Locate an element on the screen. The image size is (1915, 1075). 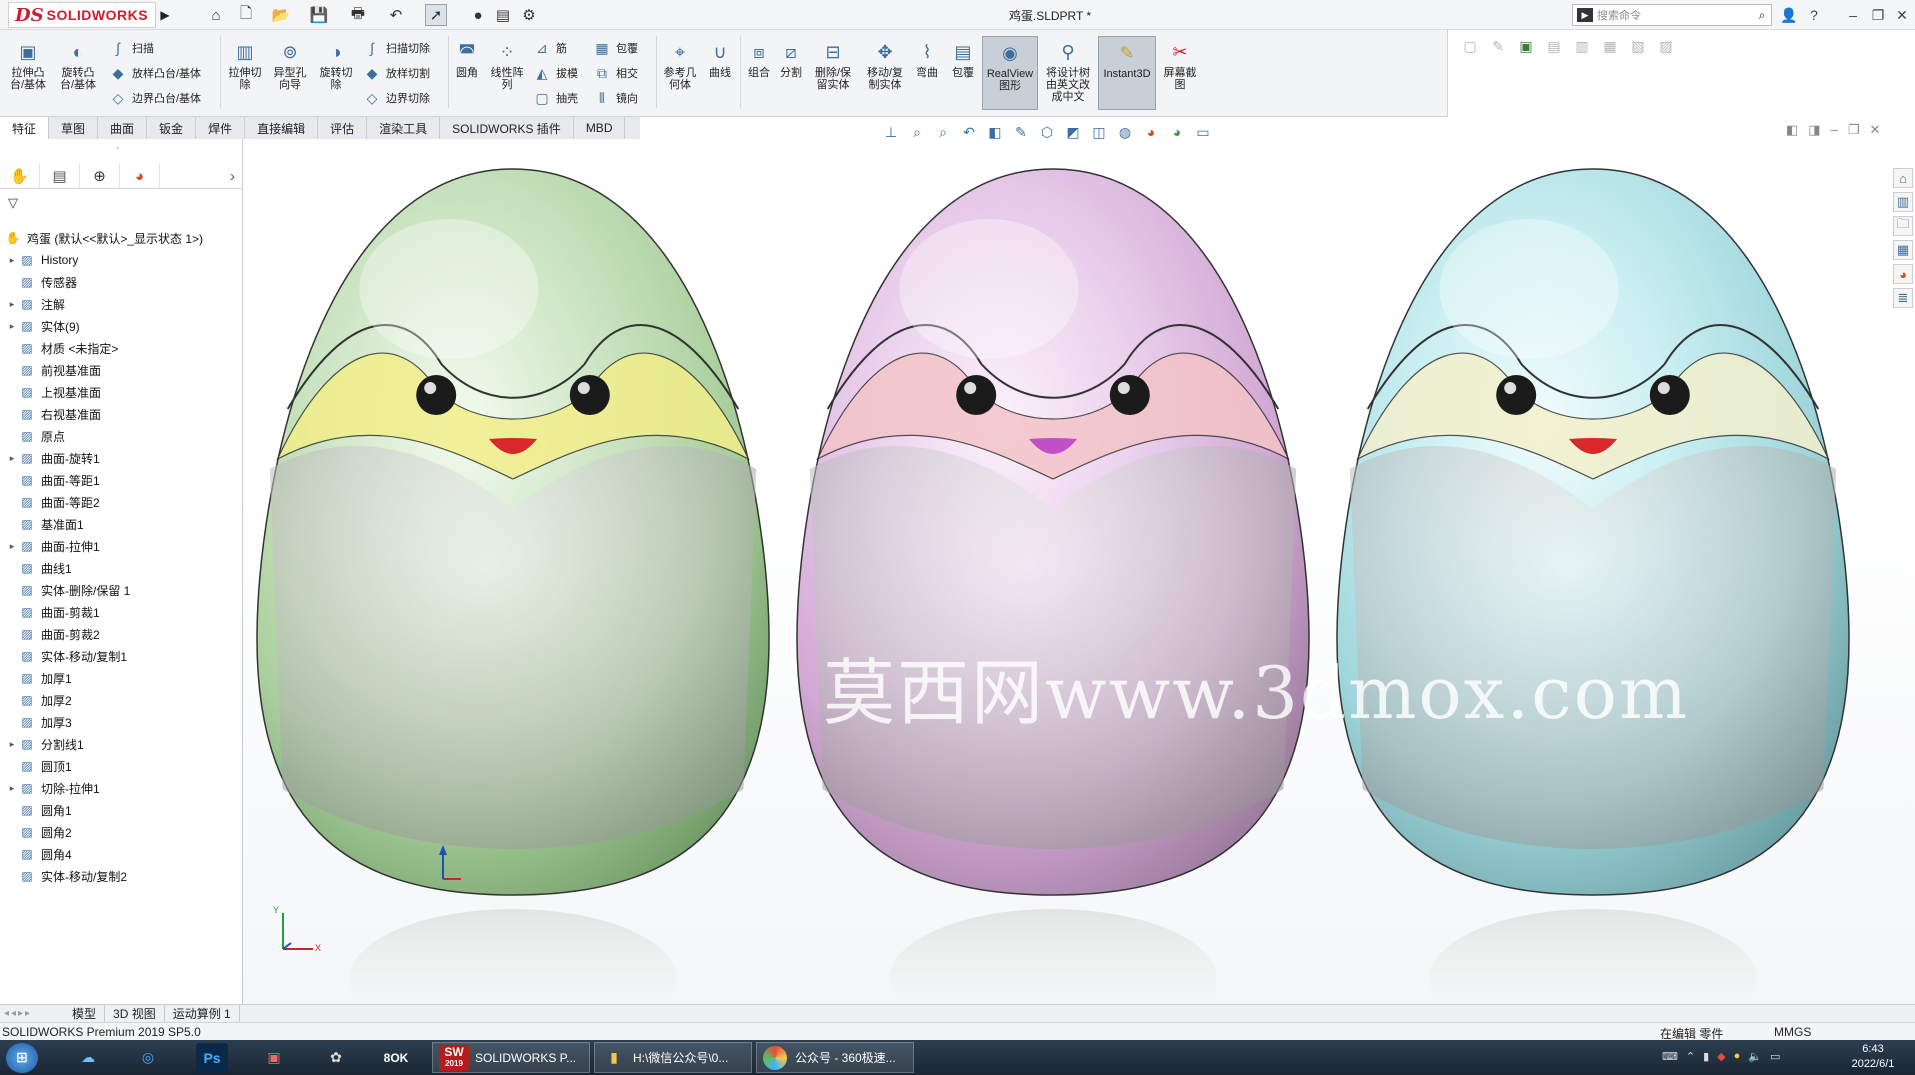
home-icon: ⌂ is located at coordinates (216, 15).